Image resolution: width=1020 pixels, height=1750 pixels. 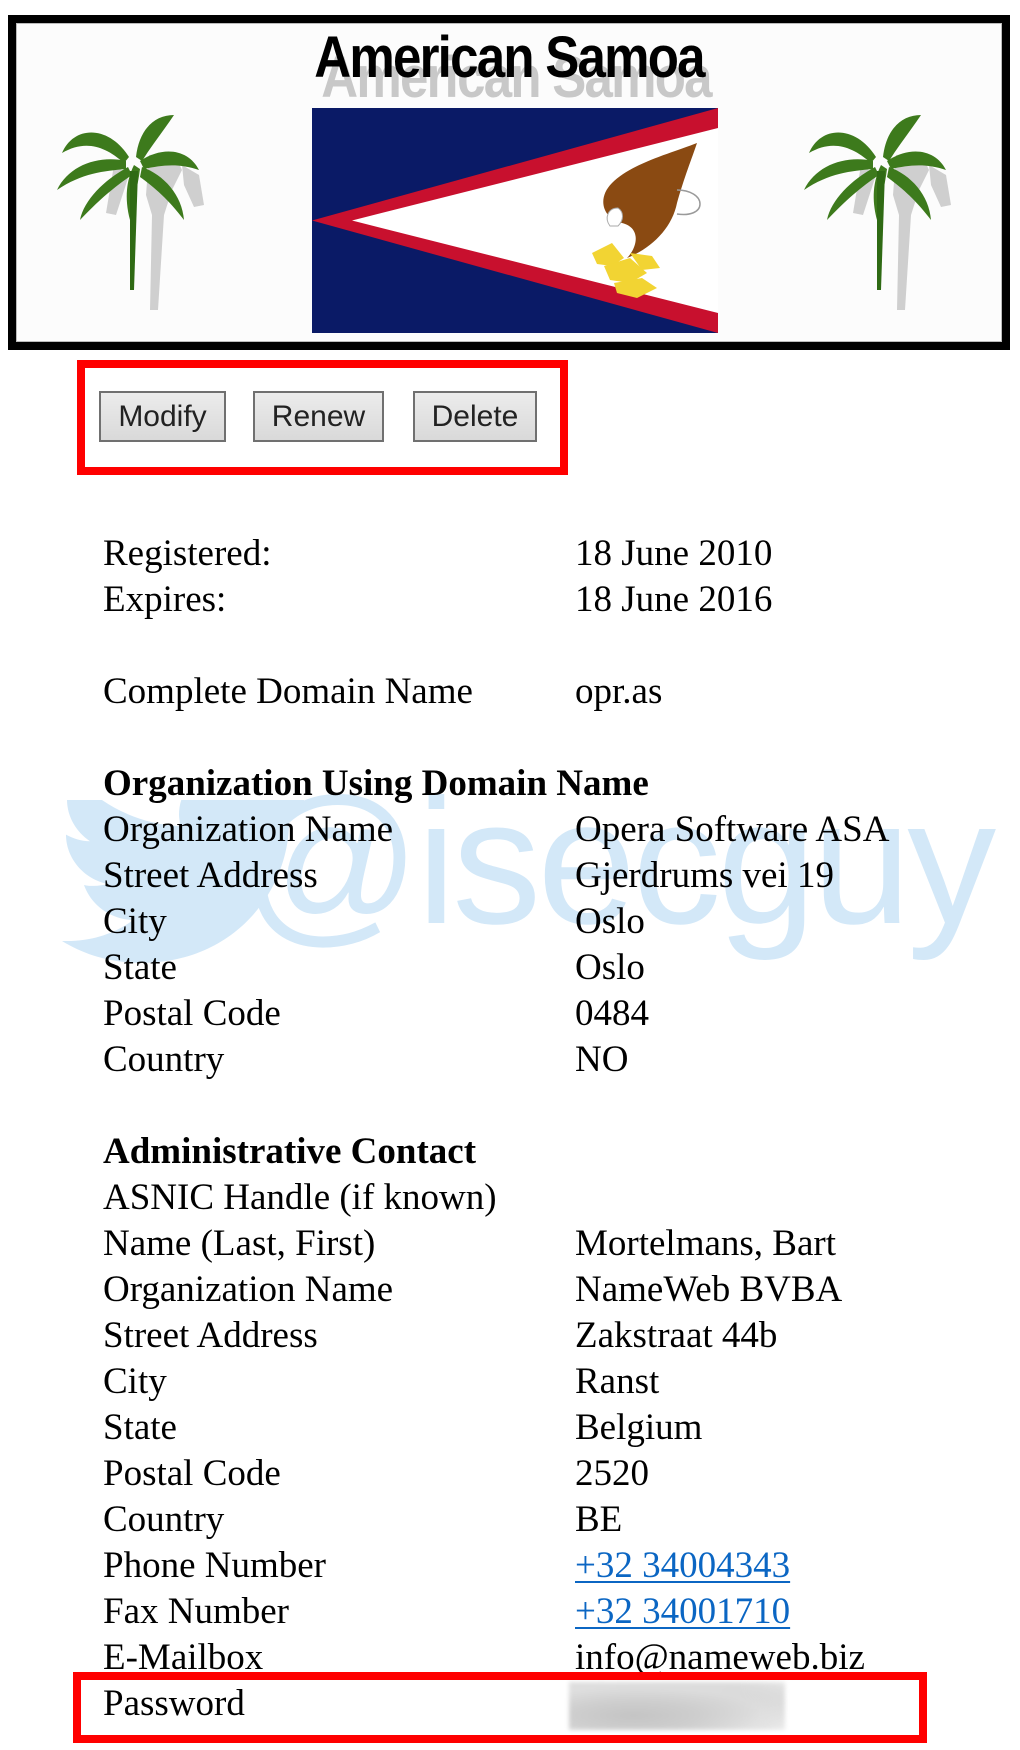 I want to click on admin-label: Country, so click(x=164, y=1519).